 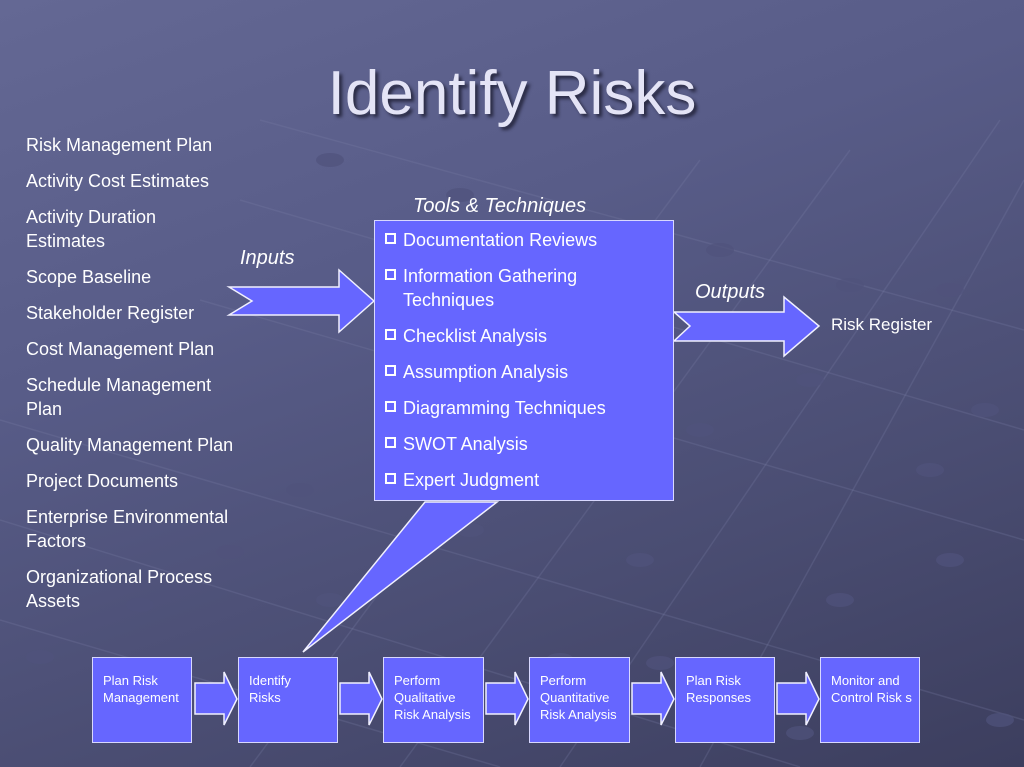 What do you see at coordinates (495, 408) in the screenshot?
I see `tool-item: Diagramming Techniques` at bounding box center [495, 408].